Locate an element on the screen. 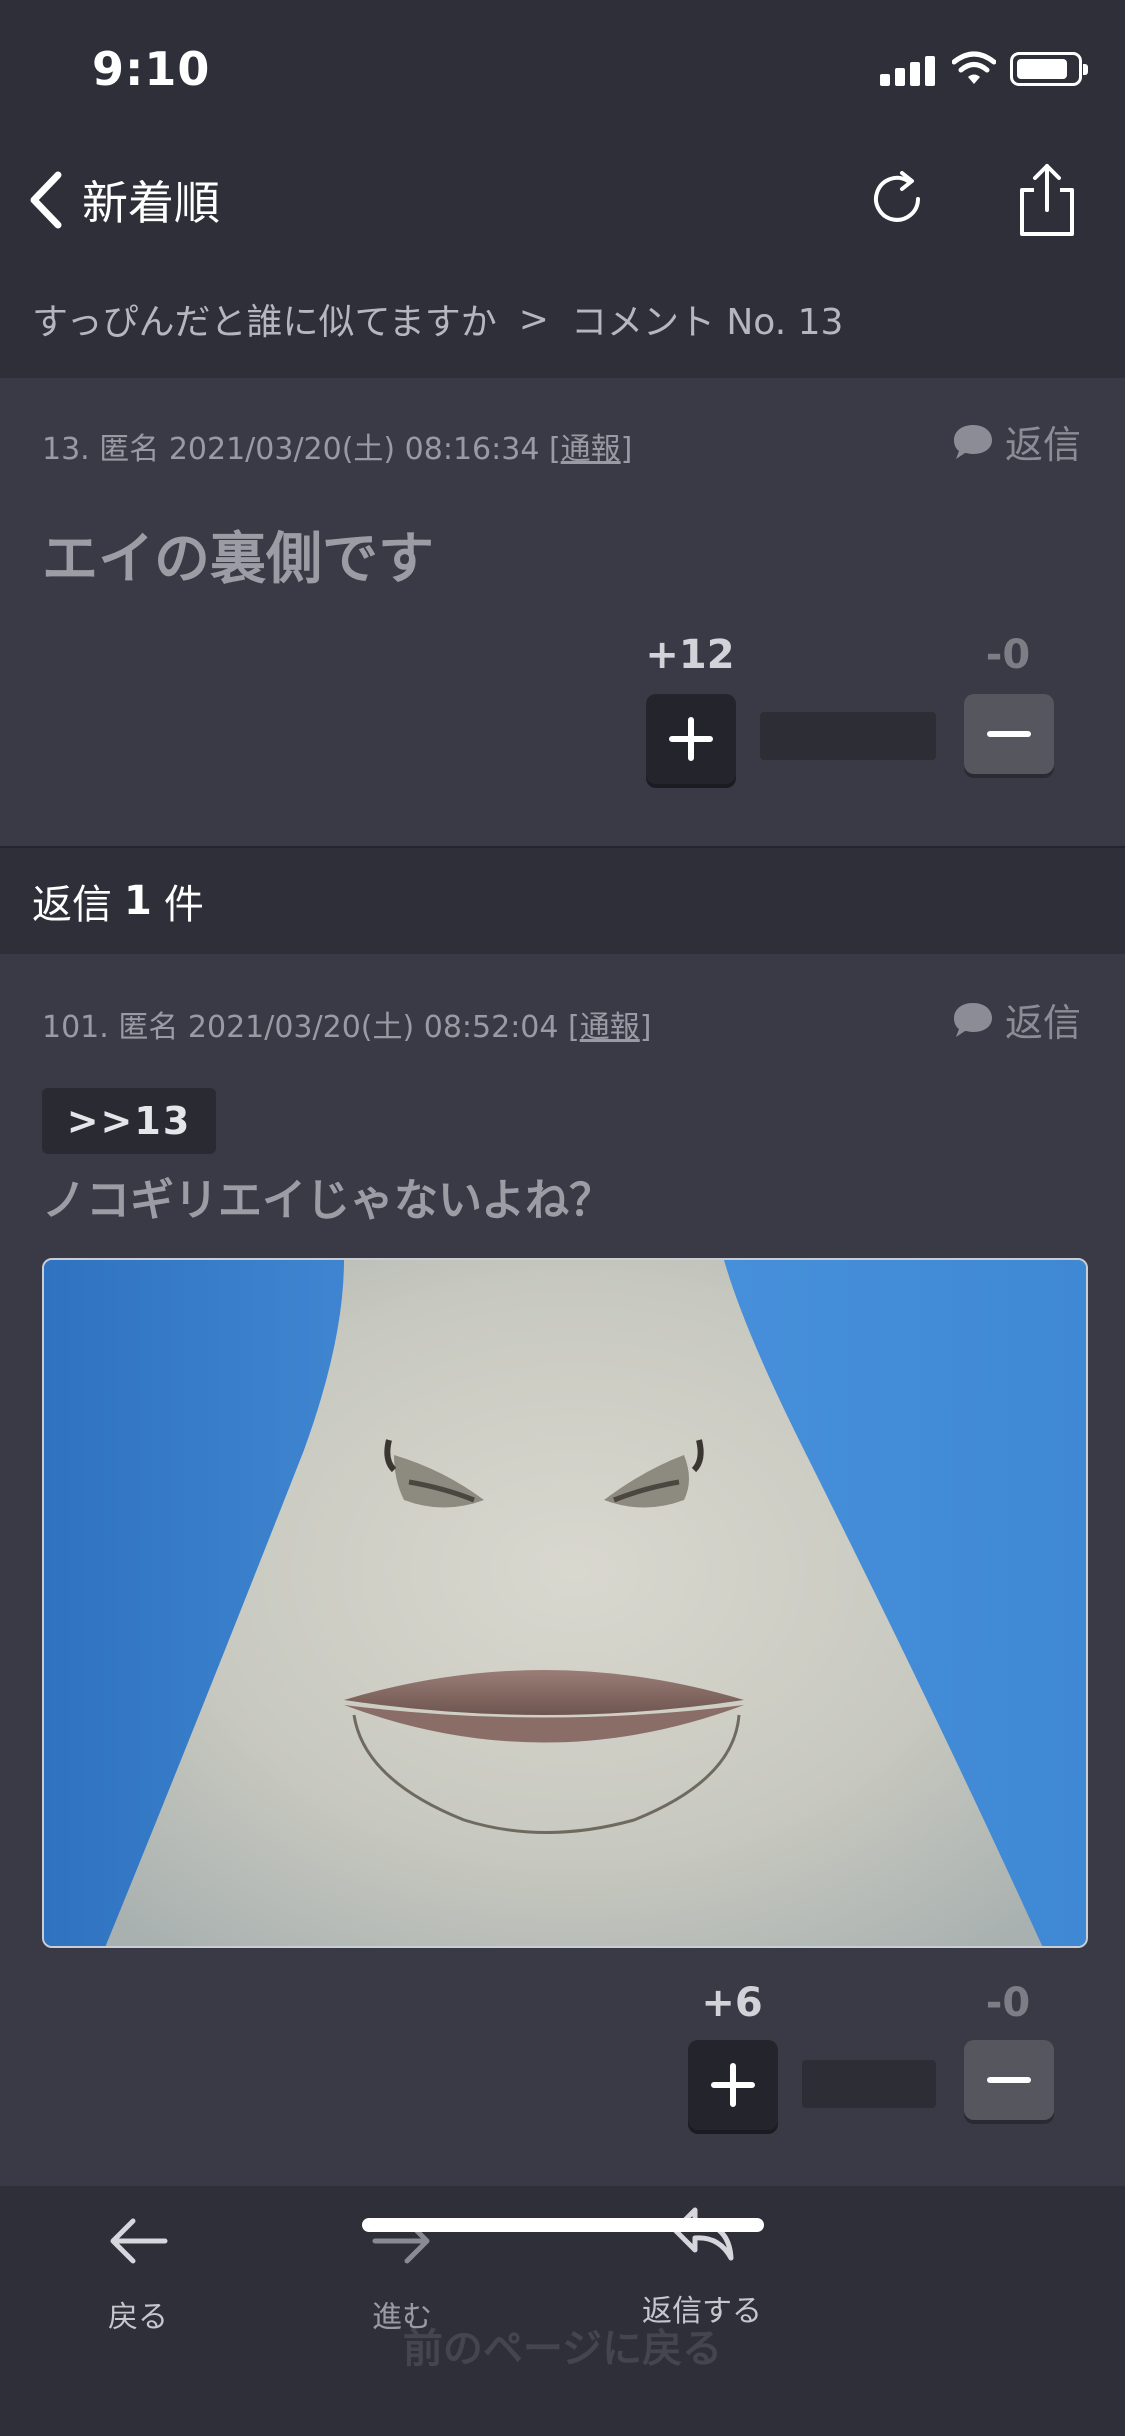 Image resolution: width=1125 pixels, height=2436 pixels. back-button: 新着順 is located at coordinates (120, 200).